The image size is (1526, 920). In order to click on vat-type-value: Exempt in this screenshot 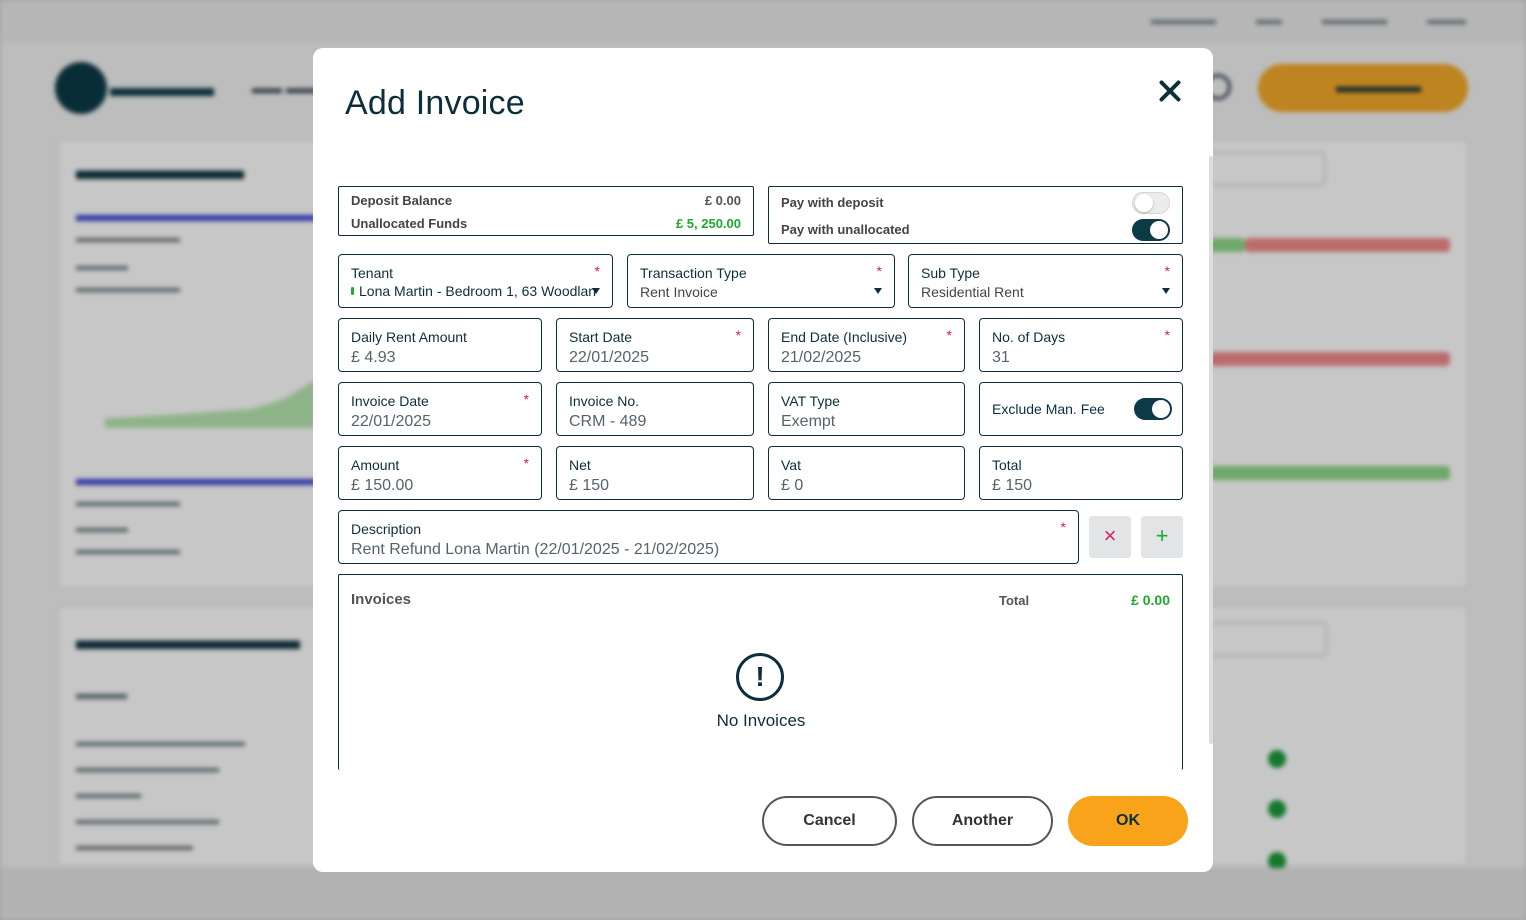, I will do `click(808, 421)`.